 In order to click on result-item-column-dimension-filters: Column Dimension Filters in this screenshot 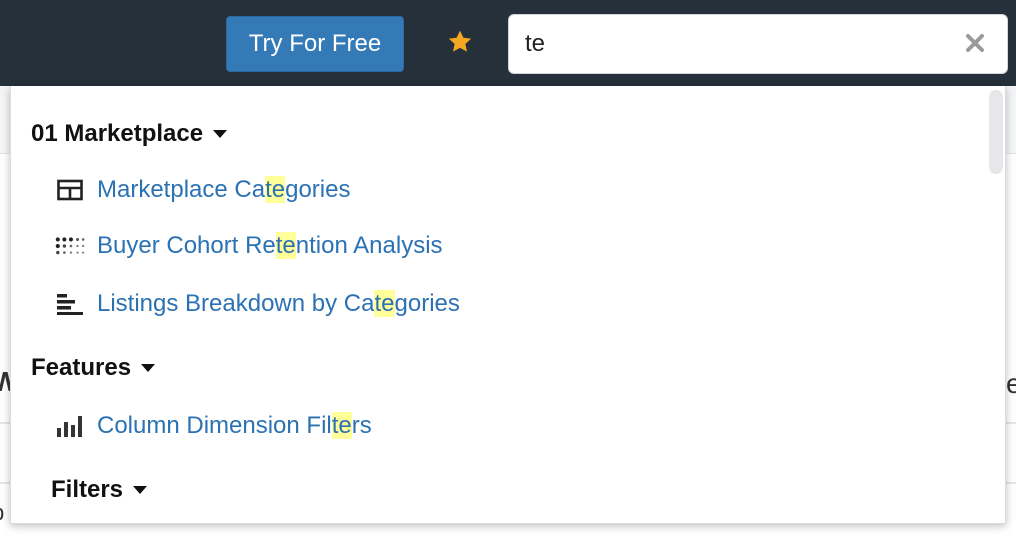, I will do `click(213, 426)`.